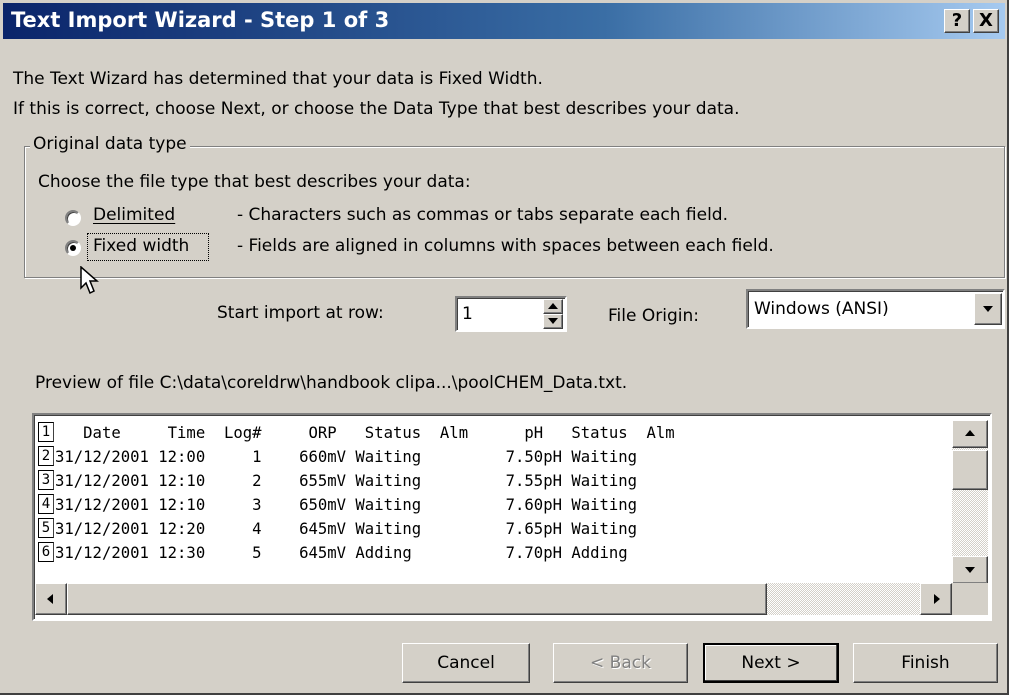 The width and height of the screenshot is (1009, 695). I want to click on delimited-label: Delimited, so click(134, 215).